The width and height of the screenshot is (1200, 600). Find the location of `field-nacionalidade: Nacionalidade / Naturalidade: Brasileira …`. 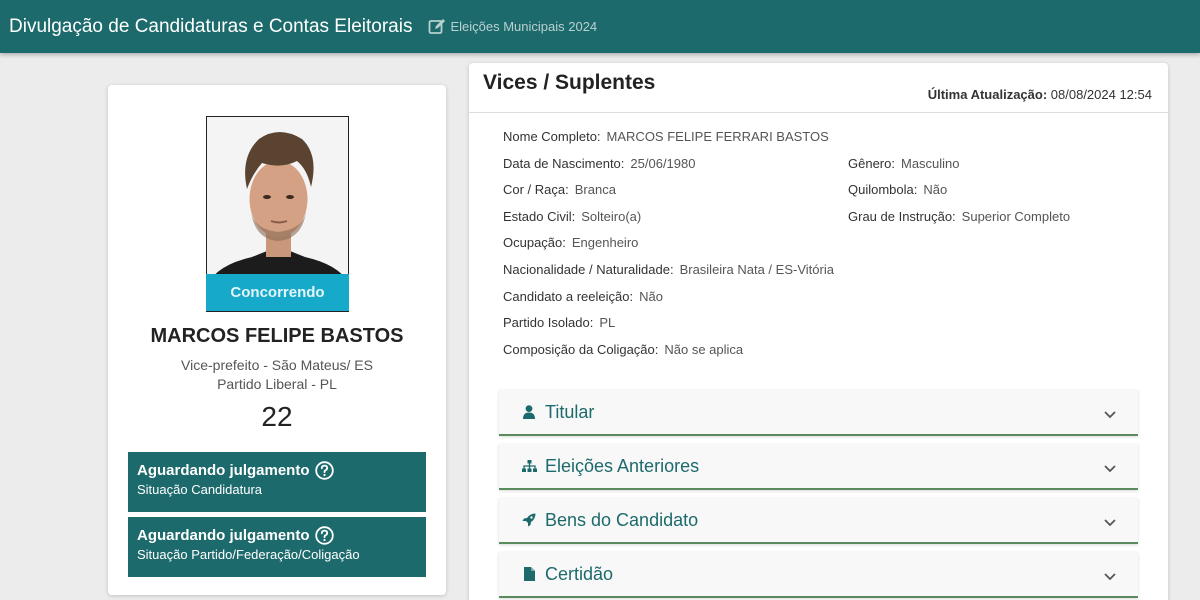

field-nacionalidade: Nacionalidade / Naturalidade: Brasileira … is located at coordinates (668, 269).